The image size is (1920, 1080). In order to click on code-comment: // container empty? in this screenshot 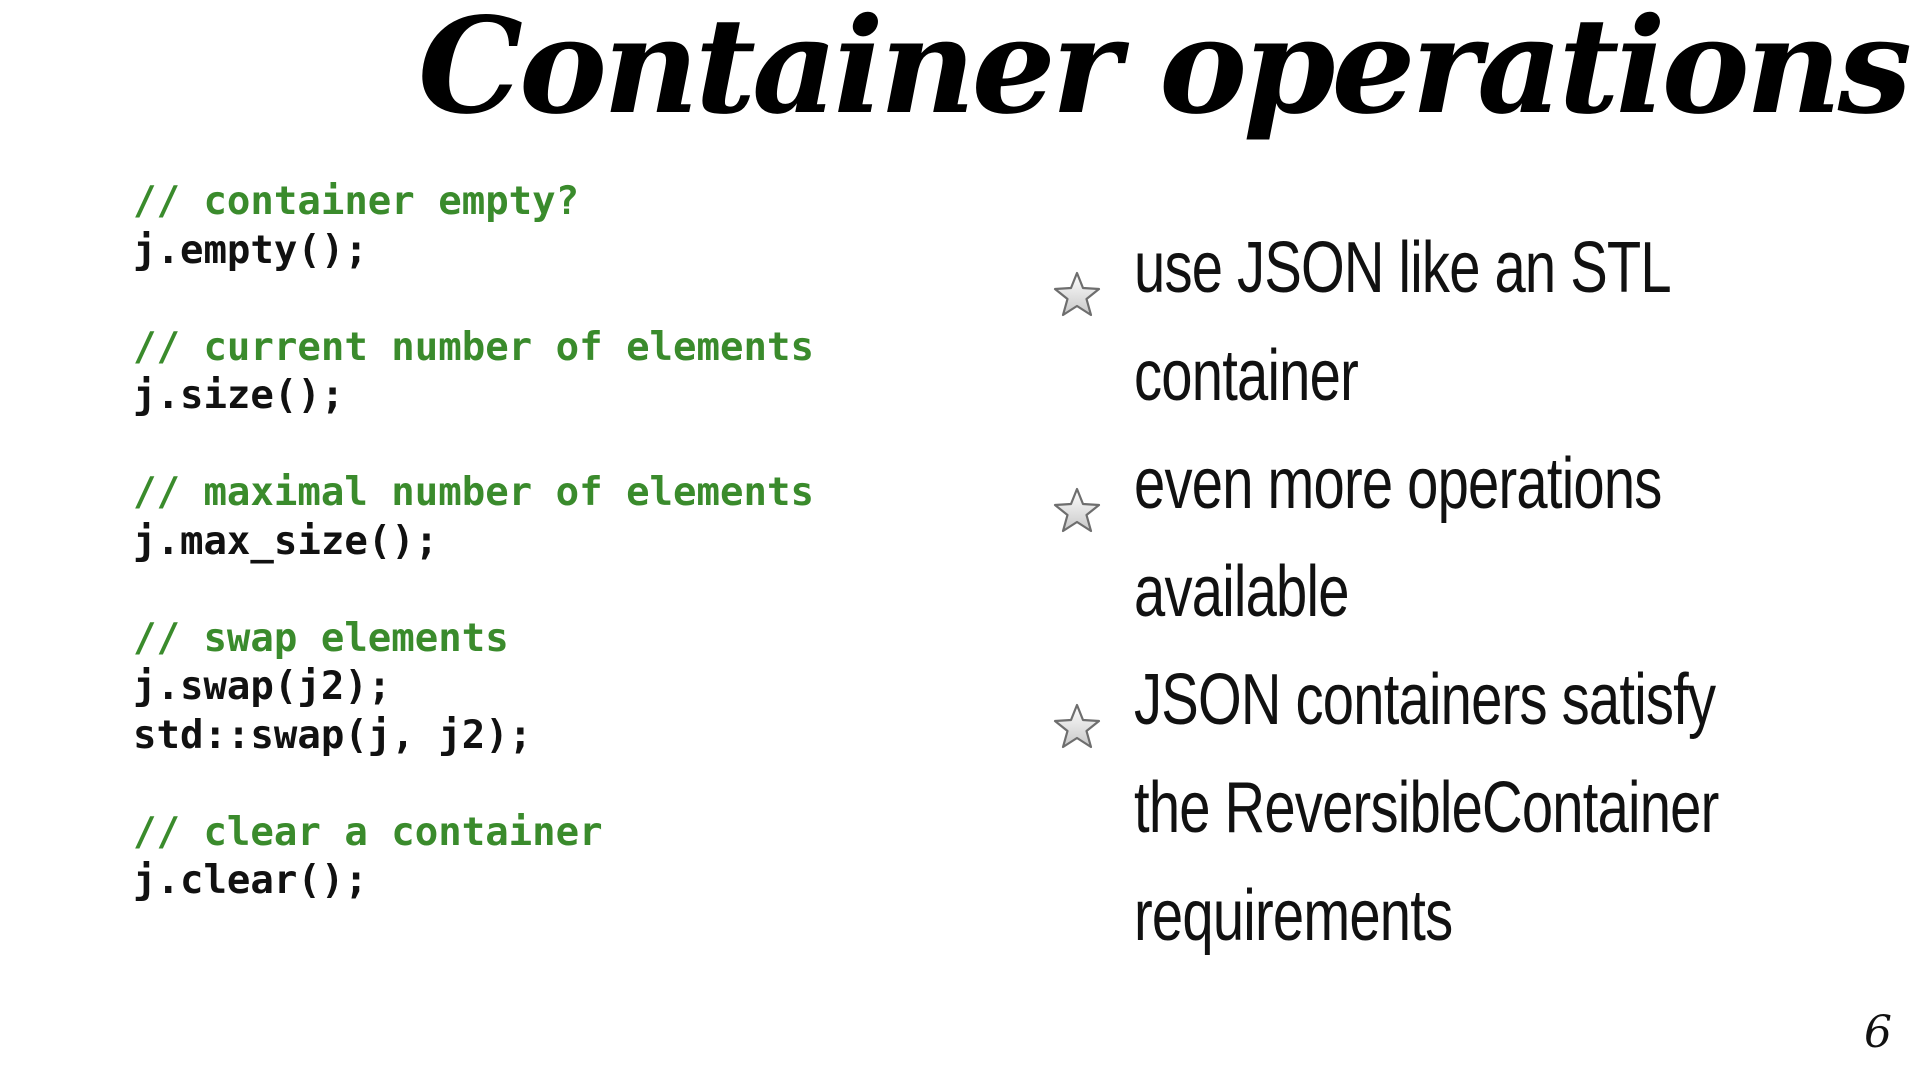, I will do `click(356, 201)`.